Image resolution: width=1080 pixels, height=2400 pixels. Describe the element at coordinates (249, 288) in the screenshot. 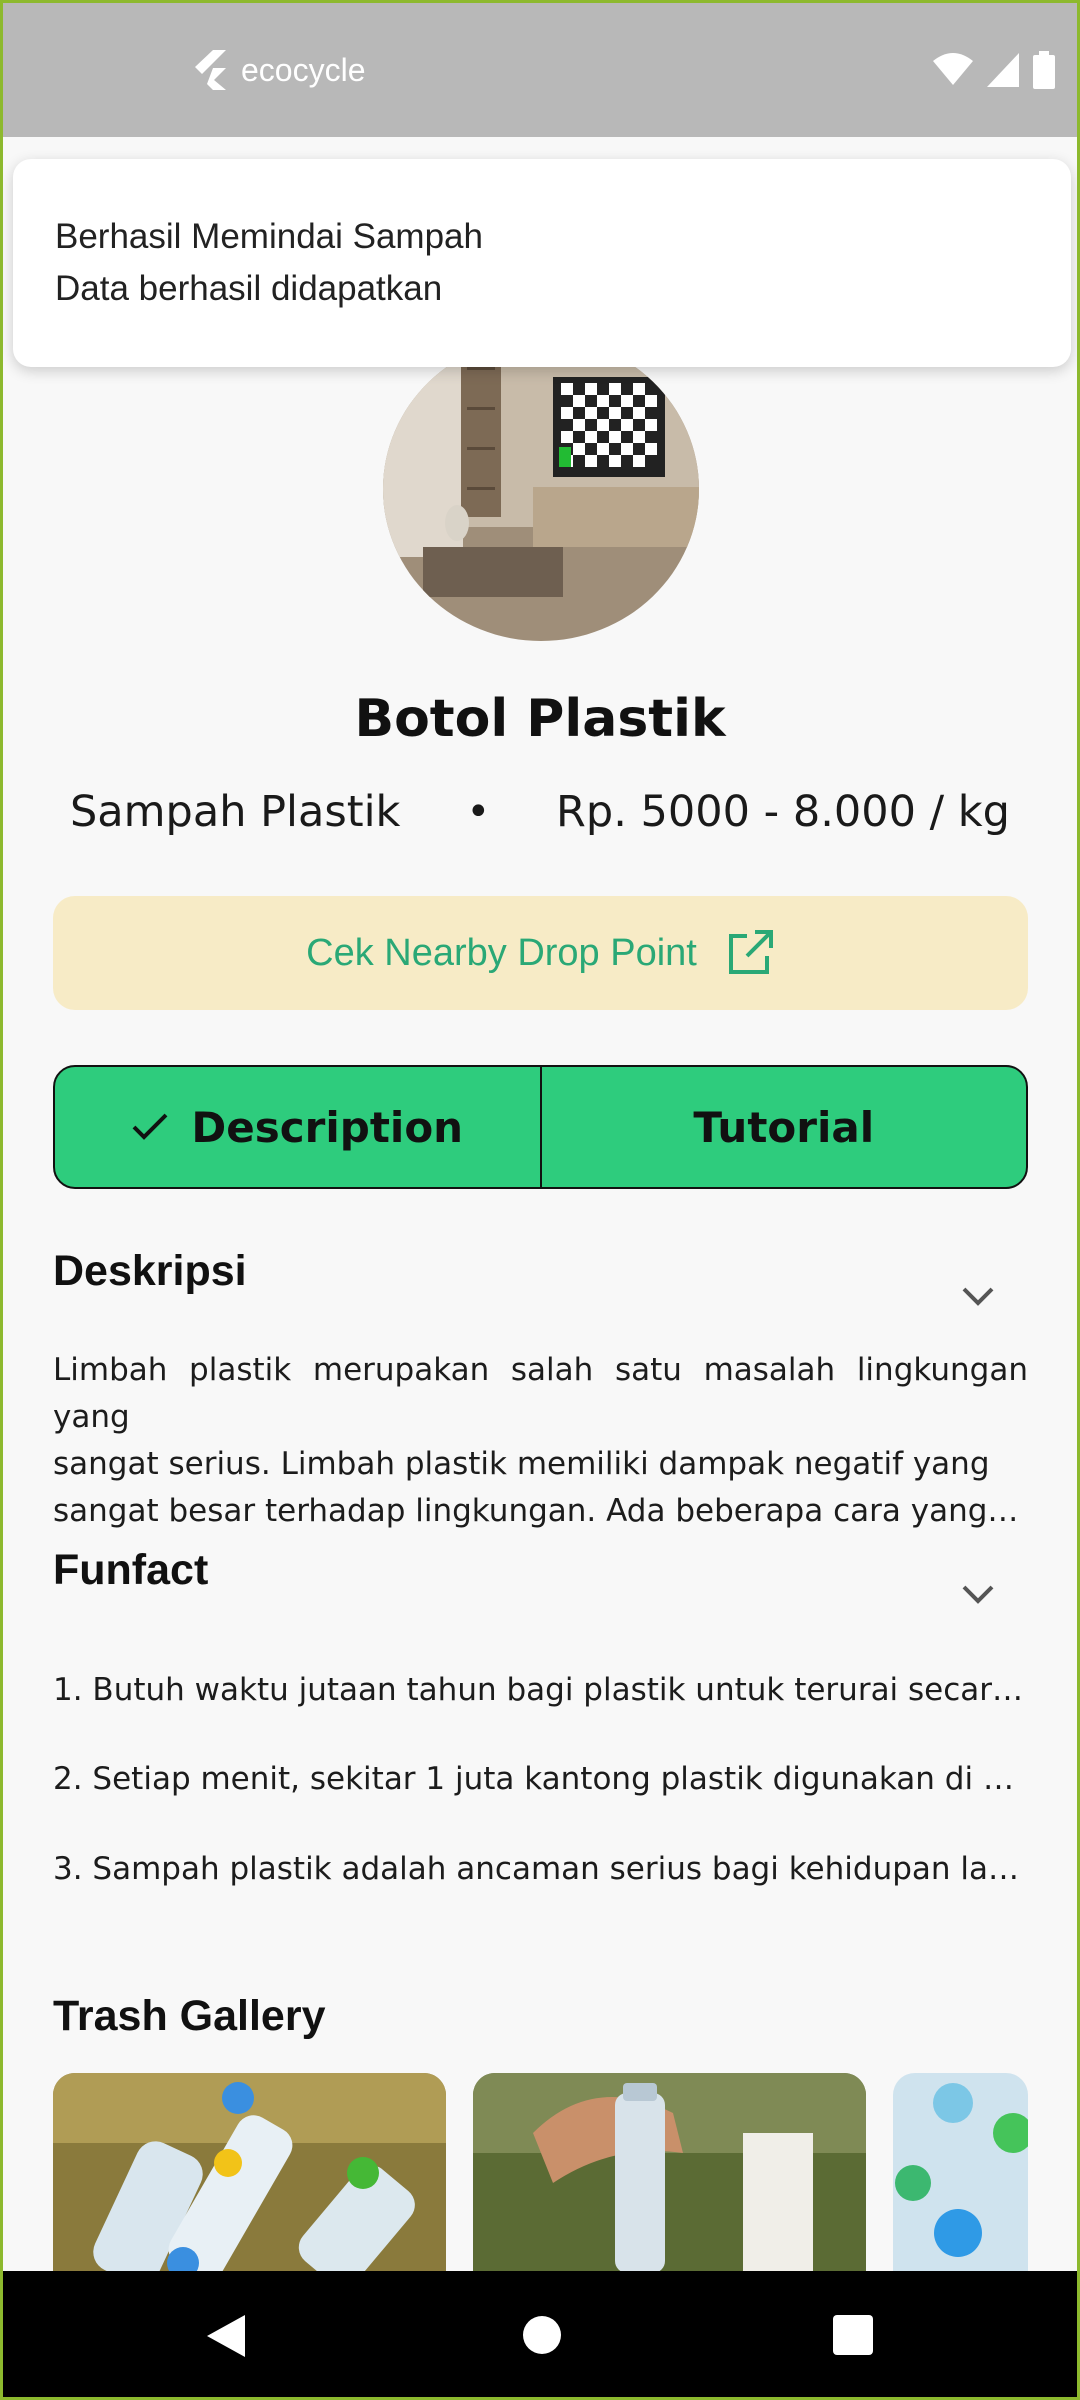

I see `snackbar-message: Data berhasil didapatkan` at that location.